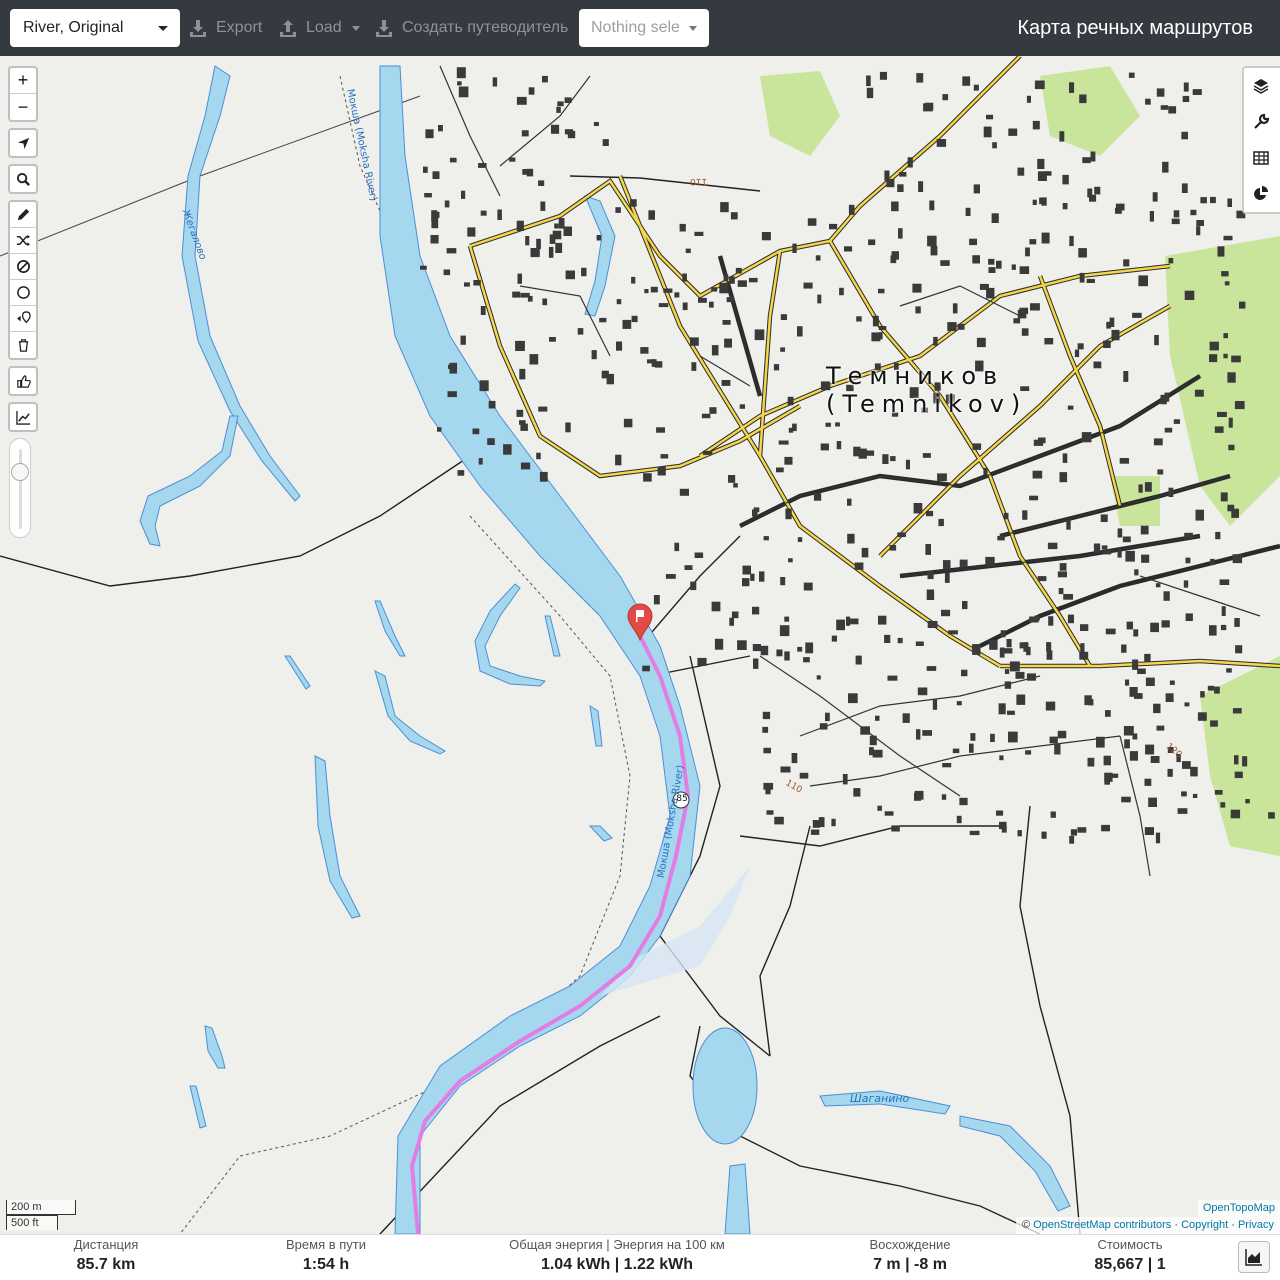  Describe the element at coordinates (23, 417) in the screenshot. I see `elevation-chart-button` at that location.